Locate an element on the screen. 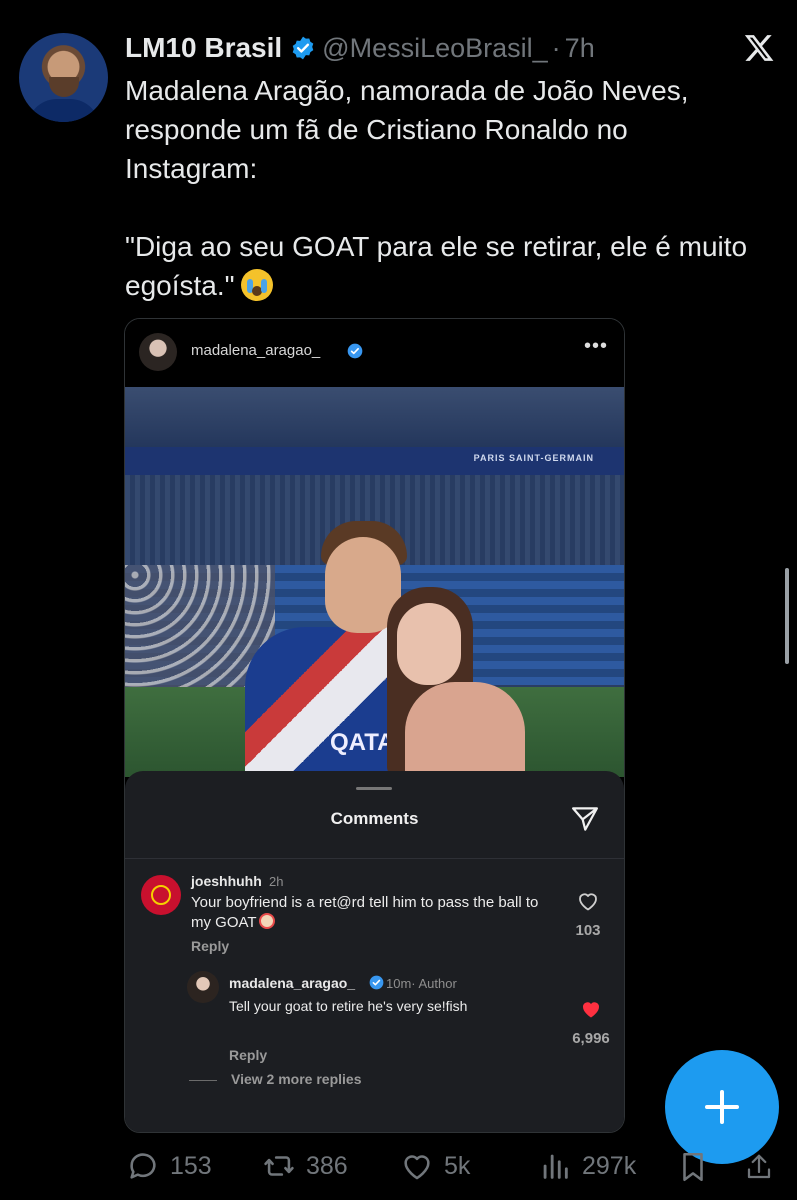 The image size is (797, 1200). like-action: 5k is located at coordinates (435, 1166).